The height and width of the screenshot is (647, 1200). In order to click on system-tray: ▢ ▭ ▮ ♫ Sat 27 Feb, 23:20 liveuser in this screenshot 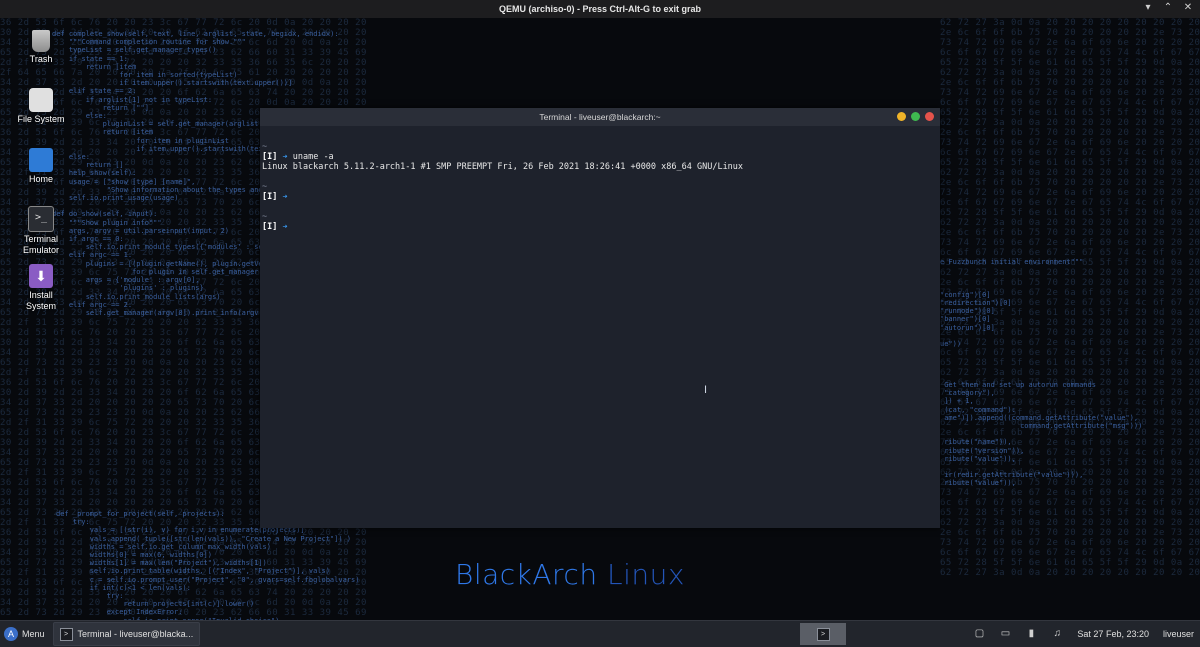, I will do `click(1086, 634)`.